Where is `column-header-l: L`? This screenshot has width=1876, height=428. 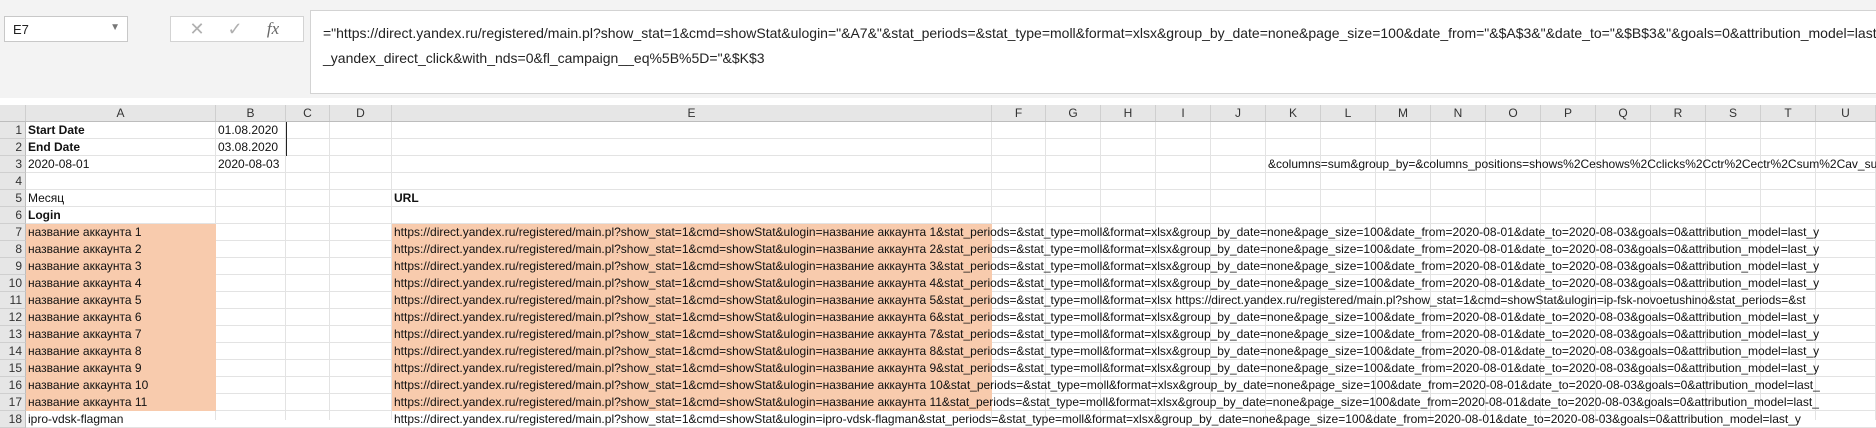 column-header-l: L is located at coordinates (1348, 113).